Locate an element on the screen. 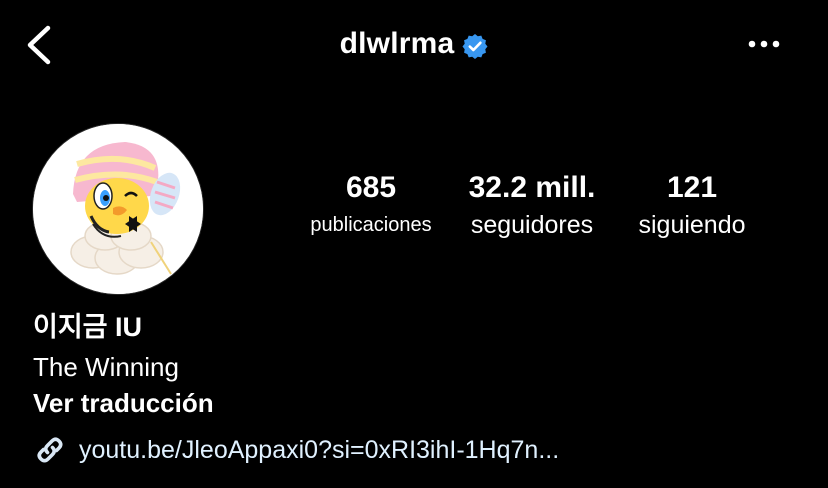  following-label: siguiendo is located at coordinates (692, 225).